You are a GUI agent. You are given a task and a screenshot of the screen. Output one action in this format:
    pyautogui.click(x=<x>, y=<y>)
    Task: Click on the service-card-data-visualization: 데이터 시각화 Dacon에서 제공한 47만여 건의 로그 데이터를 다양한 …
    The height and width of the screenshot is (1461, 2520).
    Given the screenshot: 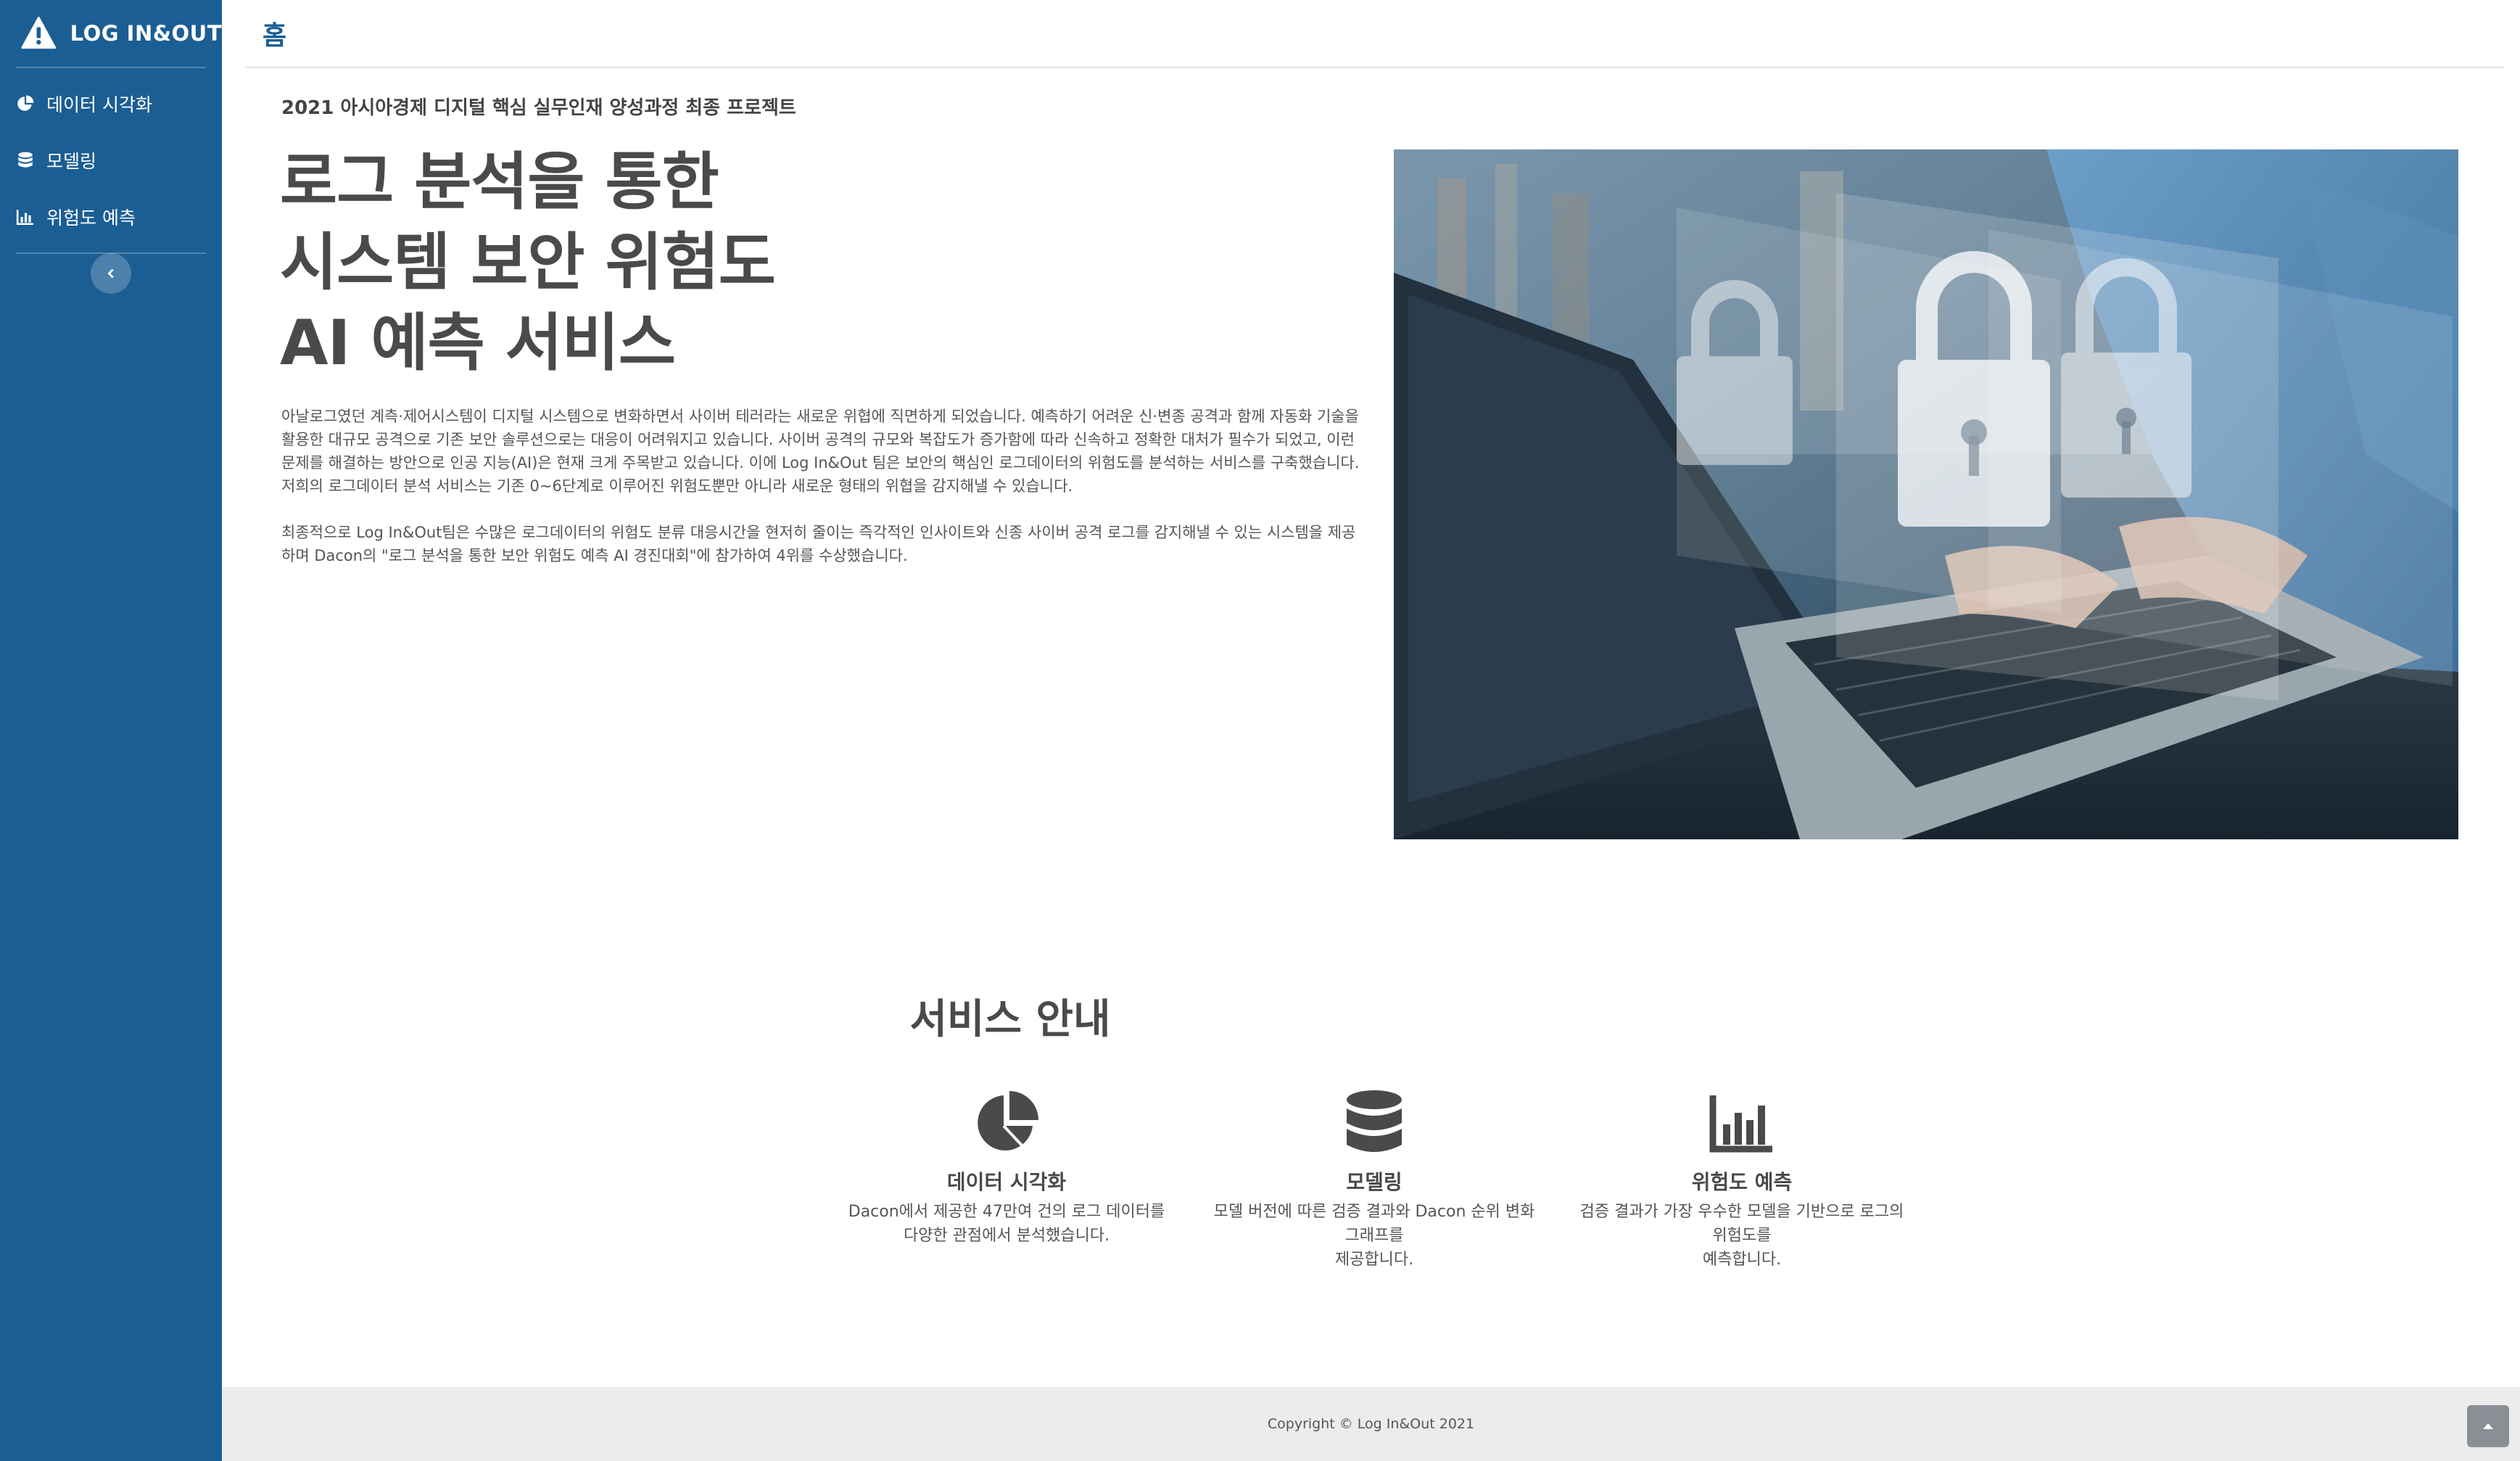 What is the action you would take?
    pyautogui.click(x=1007, y=1168)
    